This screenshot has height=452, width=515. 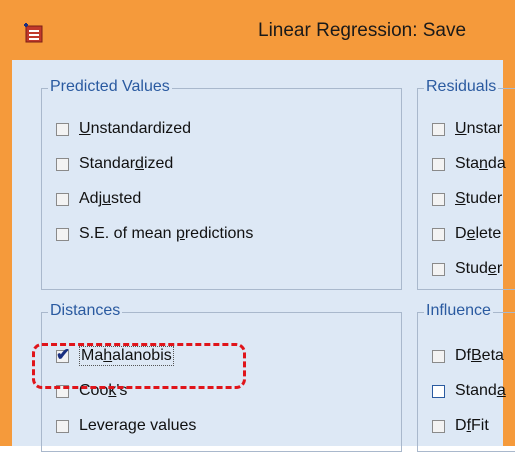 I want to click on residual-standardized-label: Standa, so click(x=480, y=163).